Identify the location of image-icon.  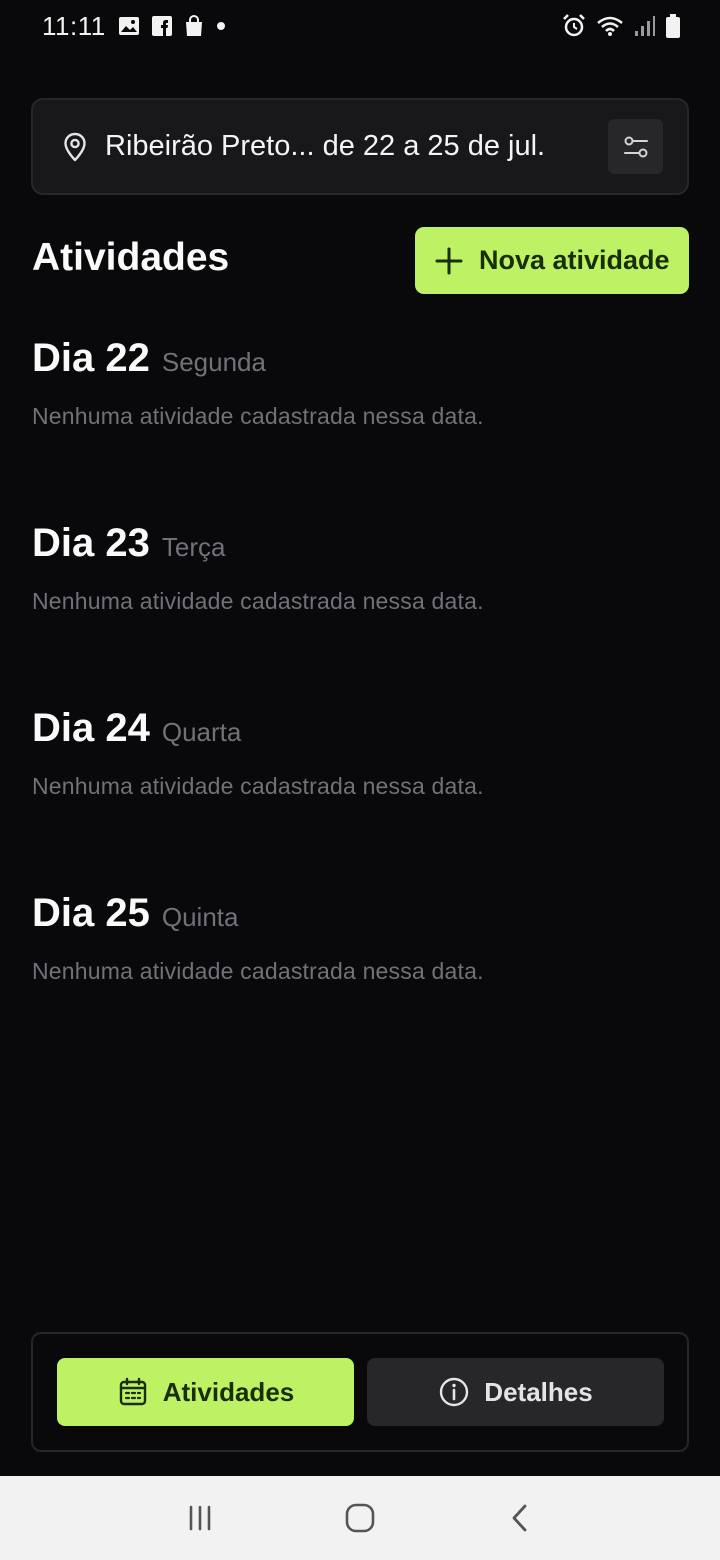
(129, 26).